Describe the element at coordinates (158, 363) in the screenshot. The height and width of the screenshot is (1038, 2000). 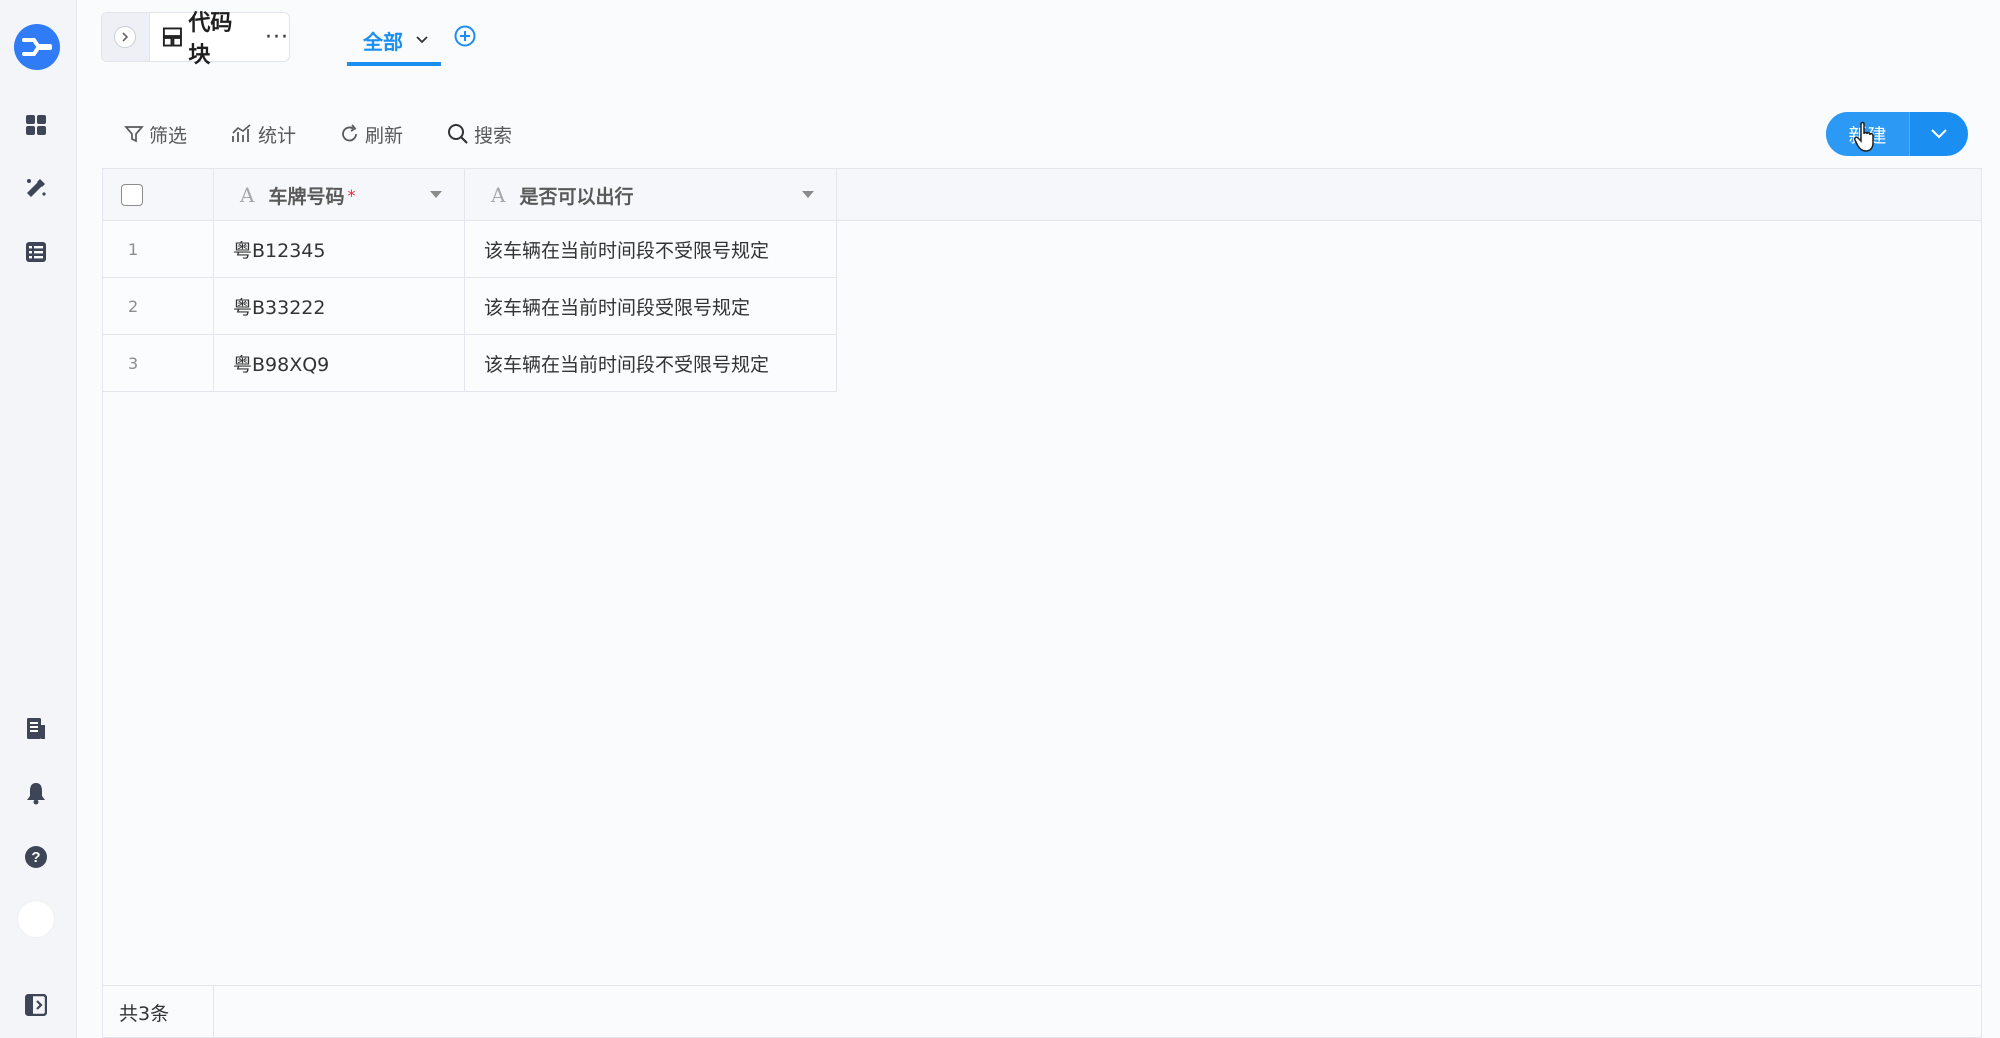
I see `row-index-cell: 3` at that location.